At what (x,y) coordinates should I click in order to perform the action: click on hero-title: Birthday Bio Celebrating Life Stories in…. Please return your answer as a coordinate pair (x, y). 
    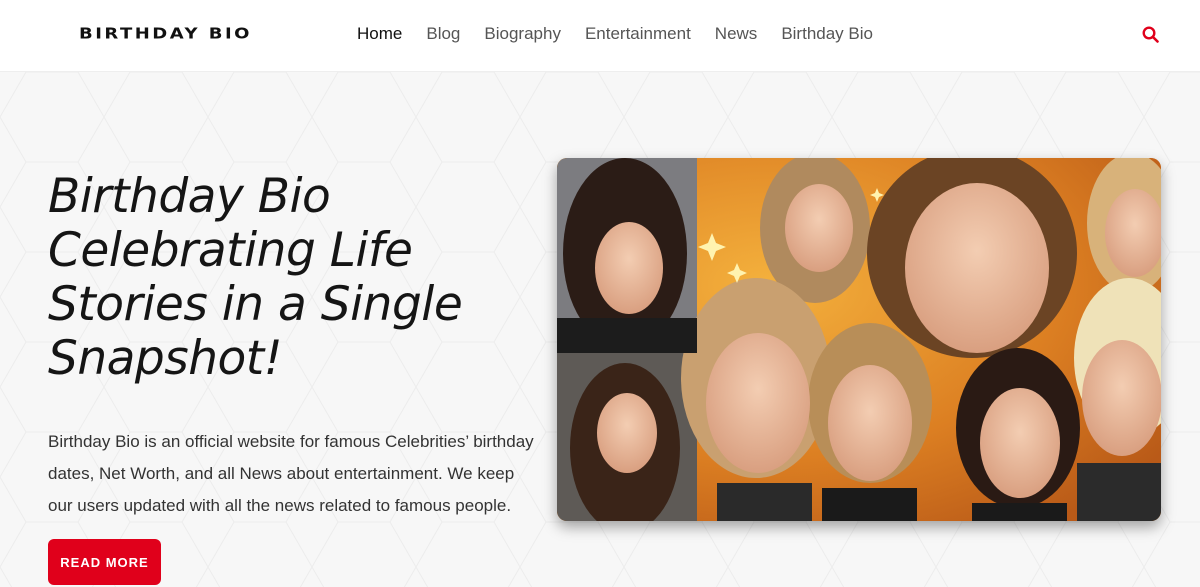
    Looking at the image, I should click on (255, 277).